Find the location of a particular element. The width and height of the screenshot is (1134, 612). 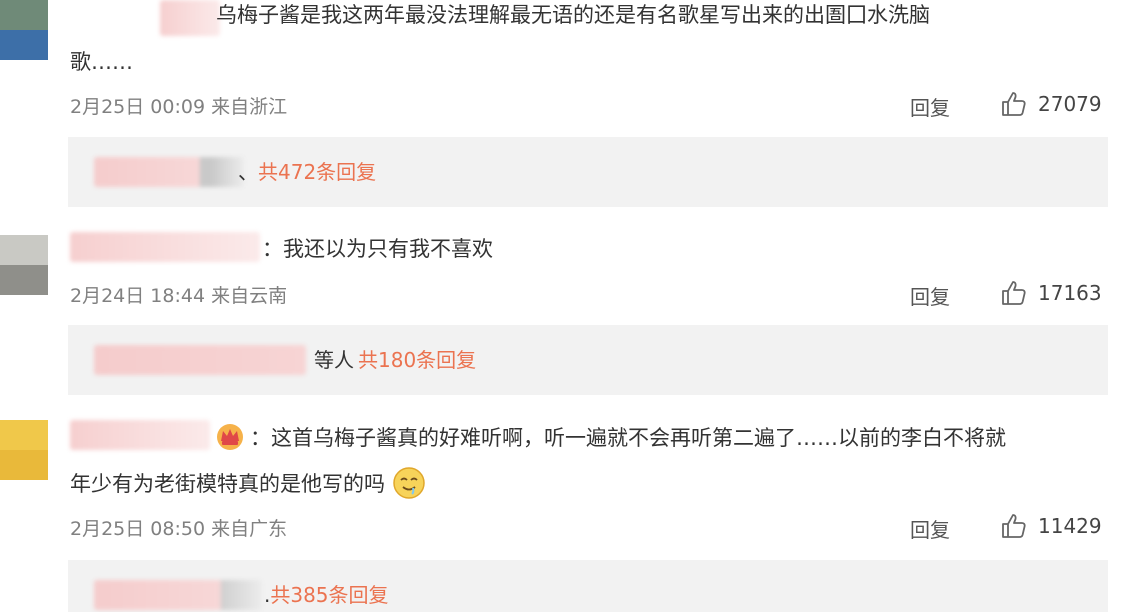

comment-location: 来自广东 is located at coordinates (249, 529).